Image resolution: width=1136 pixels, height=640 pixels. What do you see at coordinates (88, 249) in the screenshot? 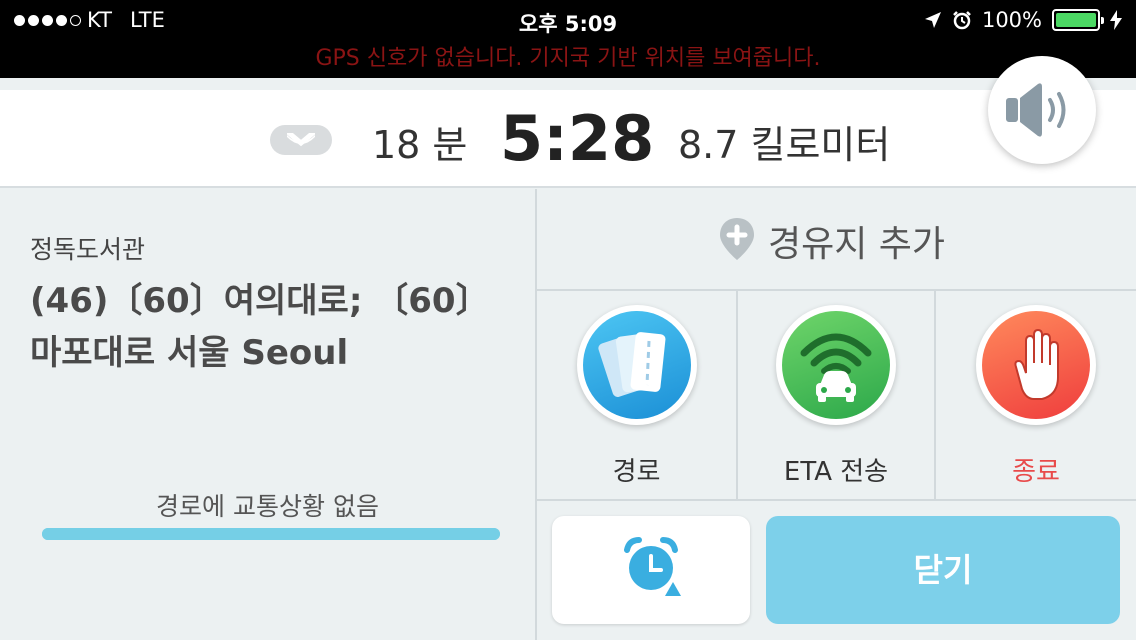
I see `destination-name: 정독도서관` at bounding box center [88, 249].